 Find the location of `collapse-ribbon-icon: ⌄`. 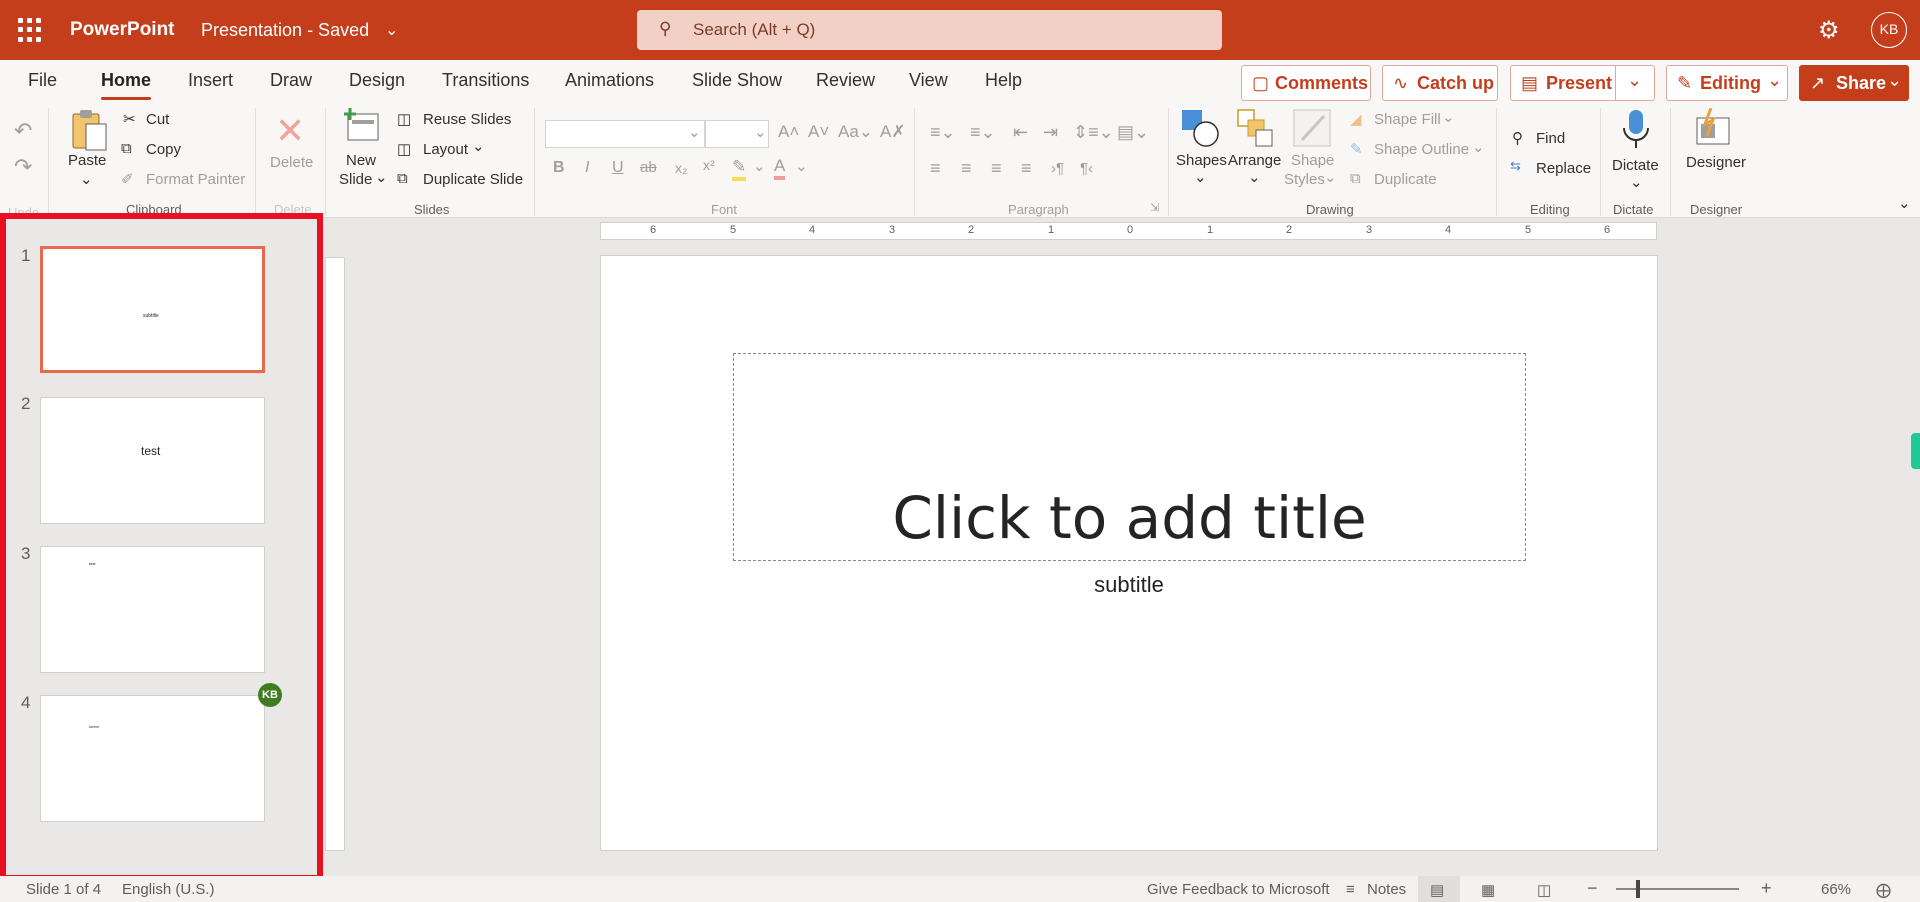

collapse-ribbon-icon: ⌄ is located at coordinates (1904, 203).